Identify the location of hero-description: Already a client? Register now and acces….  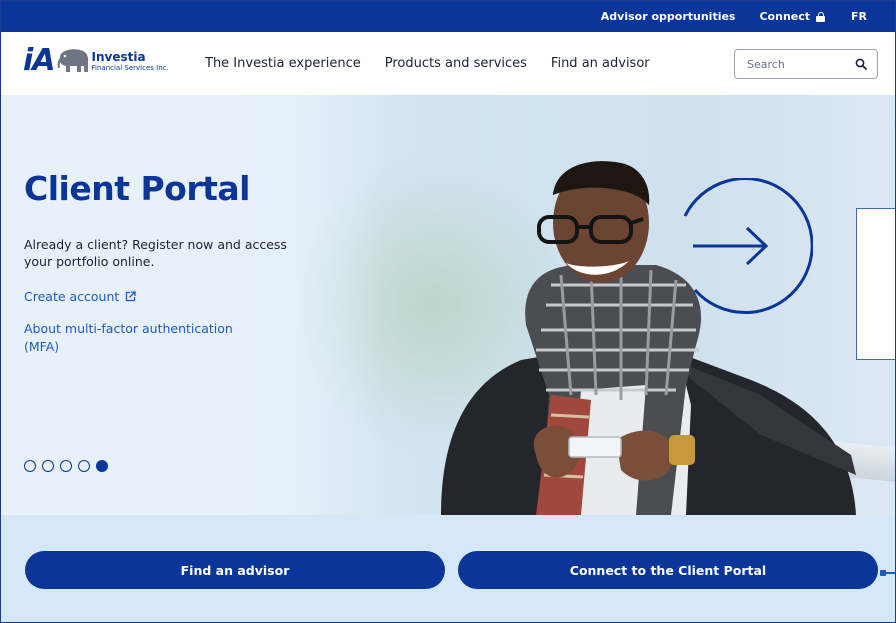
(155, 253).